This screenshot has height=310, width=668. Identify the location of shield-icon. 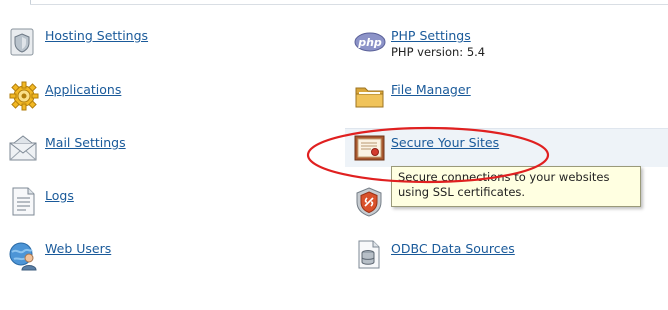
(24, 42).